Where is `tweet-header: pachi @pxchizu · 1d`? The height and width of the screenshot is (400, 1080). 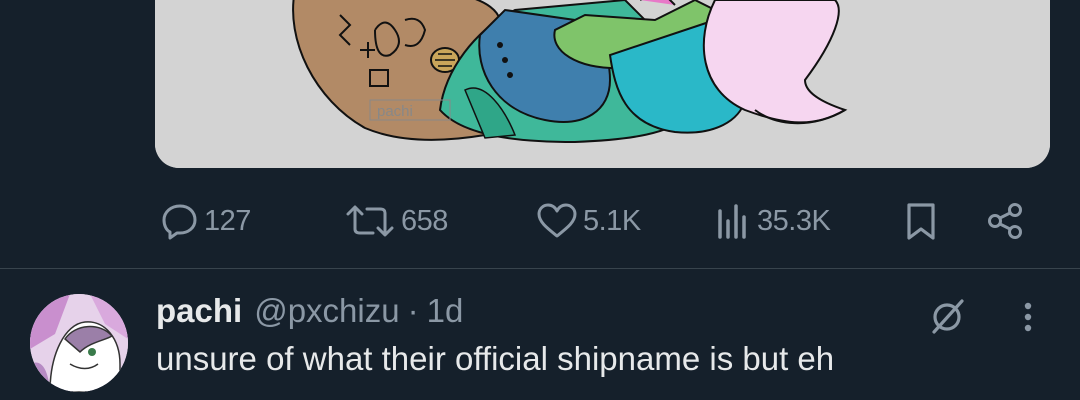
tweet-header: pachi @pxchizu · 1d is located at coordinates (309, 314).